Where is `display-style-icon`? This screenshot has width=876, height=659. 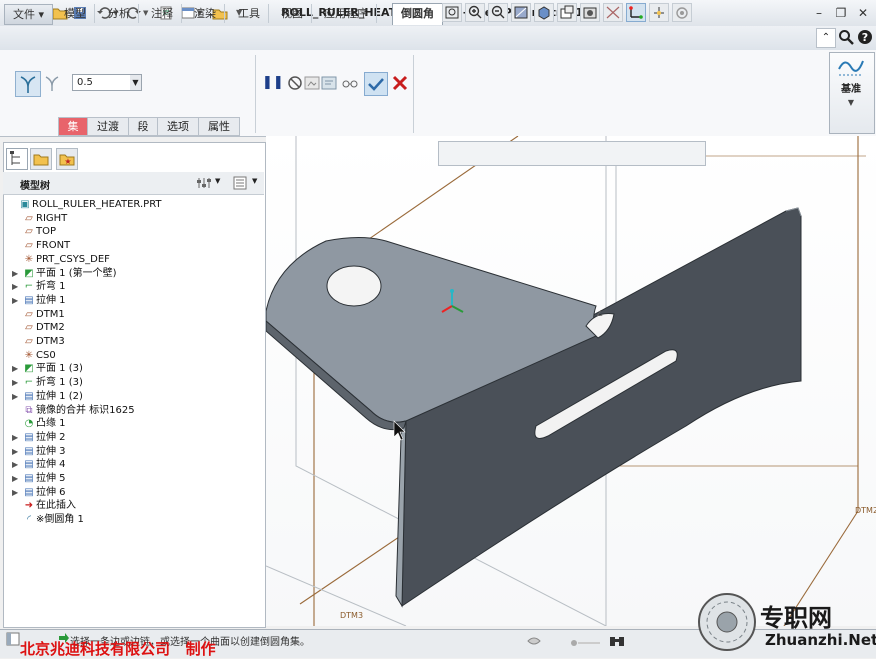 display-style-icon is located at coordinates (544, 12).